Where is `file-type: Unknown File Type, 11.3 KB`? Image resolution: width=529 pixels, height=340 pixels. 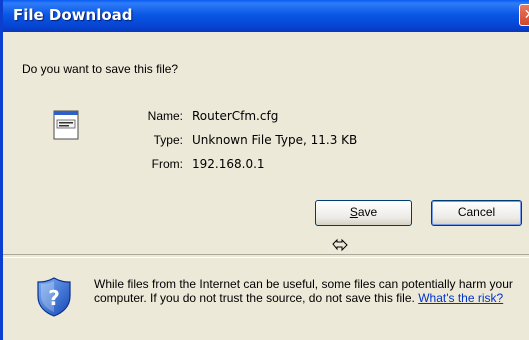 file-type: Unknown File Type, 11.3 KB is located at coordinates (275, 140).